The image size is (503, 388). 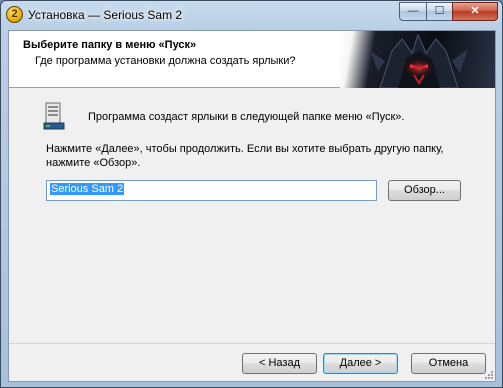 I want to click on title-bar: 2 Установка — Serious Sam 2 — ☐ ✕, so click(x=251, y=15).